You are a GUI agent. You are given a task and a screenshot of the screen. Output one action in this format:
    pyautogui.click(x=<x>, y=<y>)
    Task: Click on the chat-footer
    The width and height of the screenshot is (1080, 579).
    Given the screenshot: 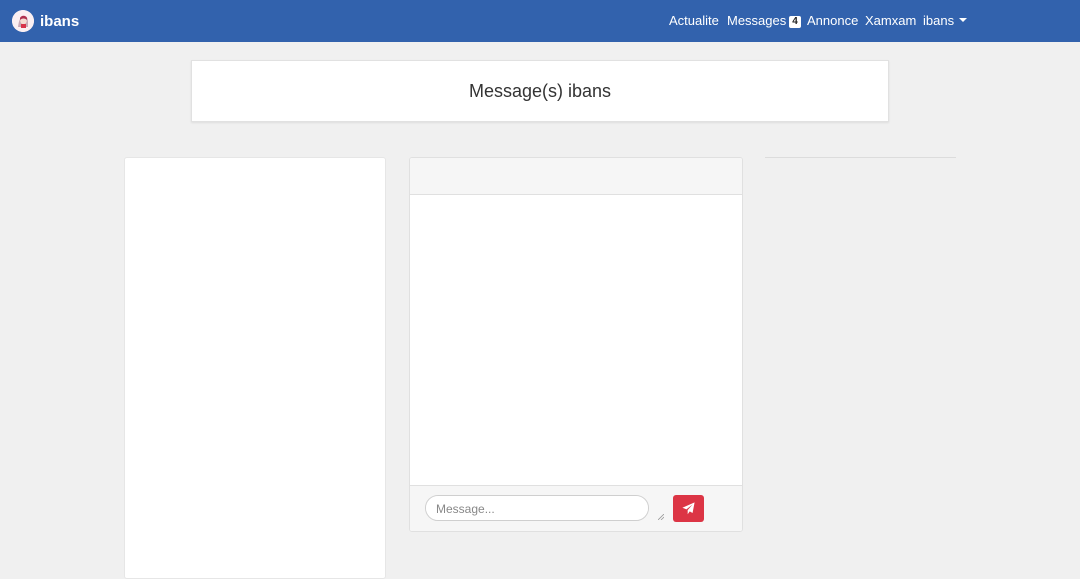 What is the action you would take?
    pyautogui.click(x=576, y=508)
    